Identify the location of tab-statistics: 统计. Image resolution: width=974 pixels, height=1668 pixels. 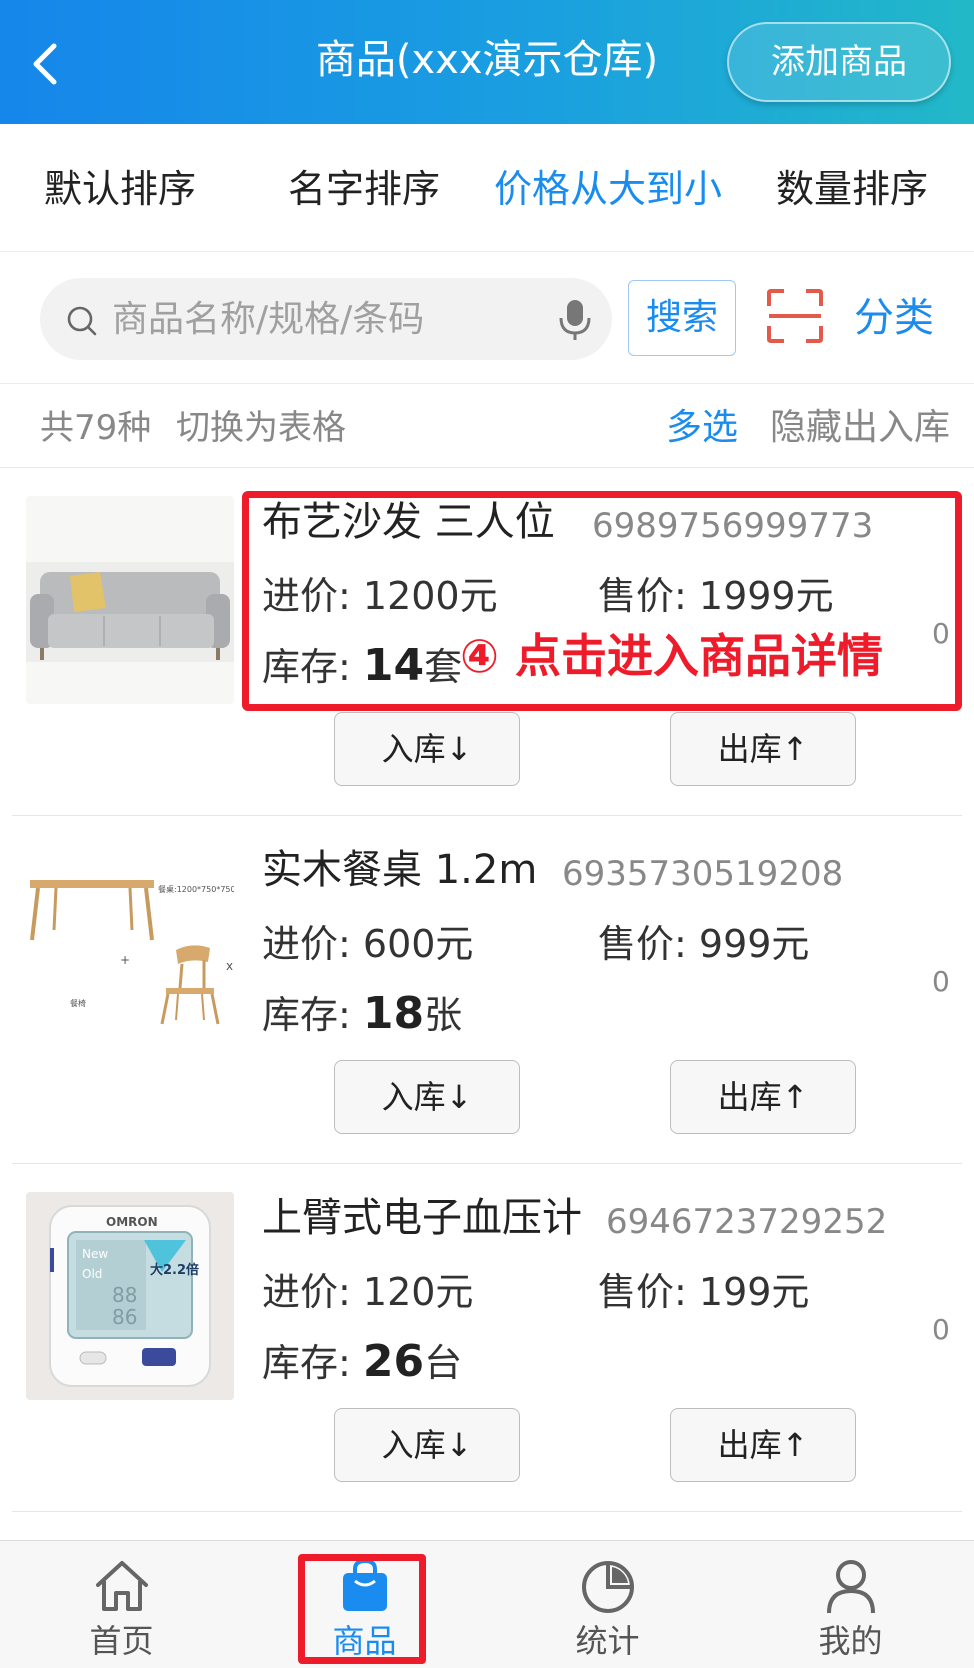
(607, 1604).